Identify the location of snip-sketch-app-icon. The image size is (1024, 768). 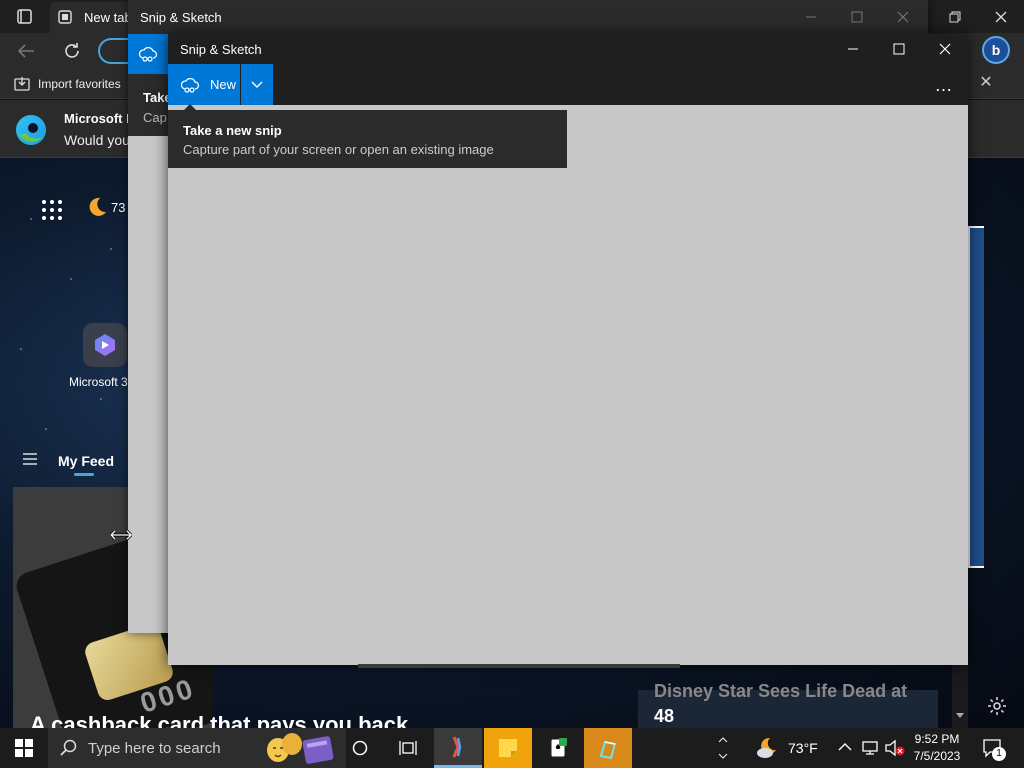
(457, 746).